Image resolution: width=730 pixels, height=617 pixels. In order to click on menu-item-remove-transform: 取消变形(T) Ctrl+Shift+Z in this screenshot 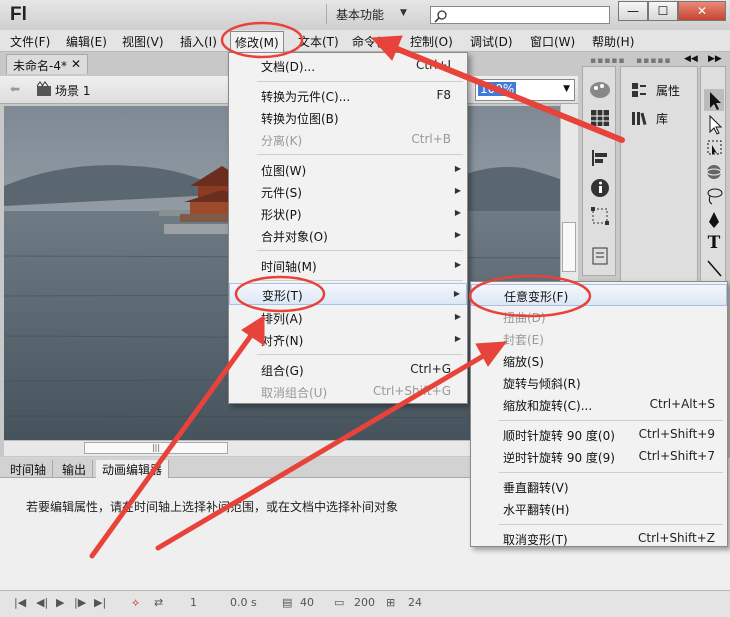, I will do `click(599, 539)`.